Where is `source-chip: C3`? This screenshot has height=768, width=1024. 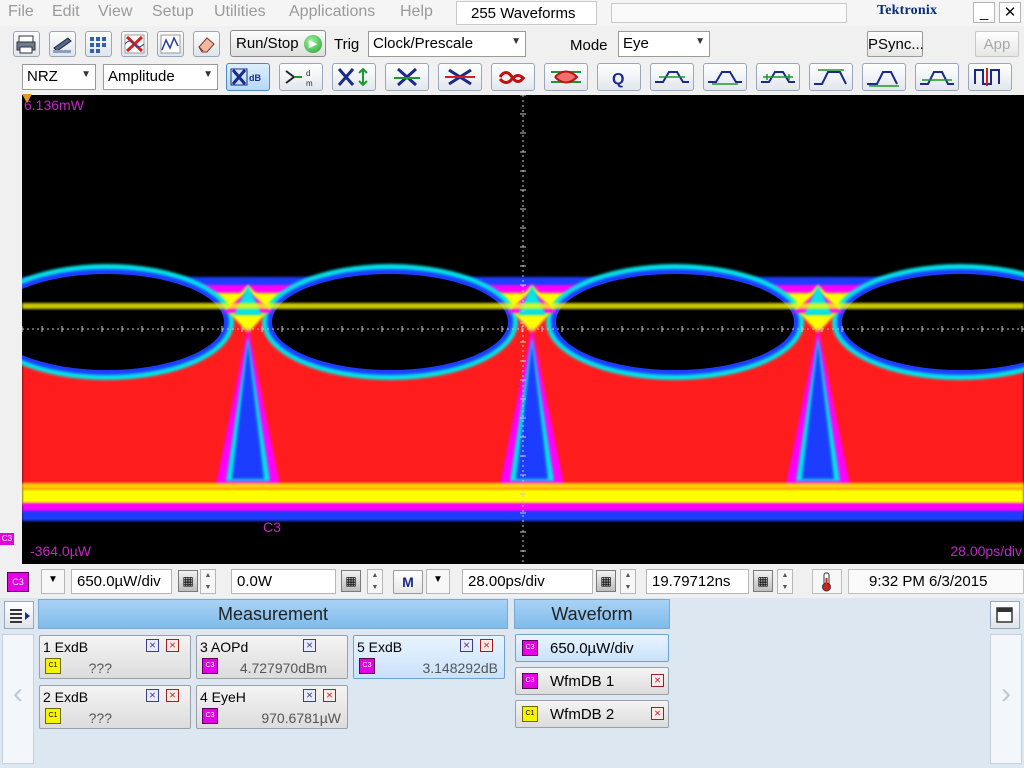
source-chip: C3 is located at coordinates (530, 648).